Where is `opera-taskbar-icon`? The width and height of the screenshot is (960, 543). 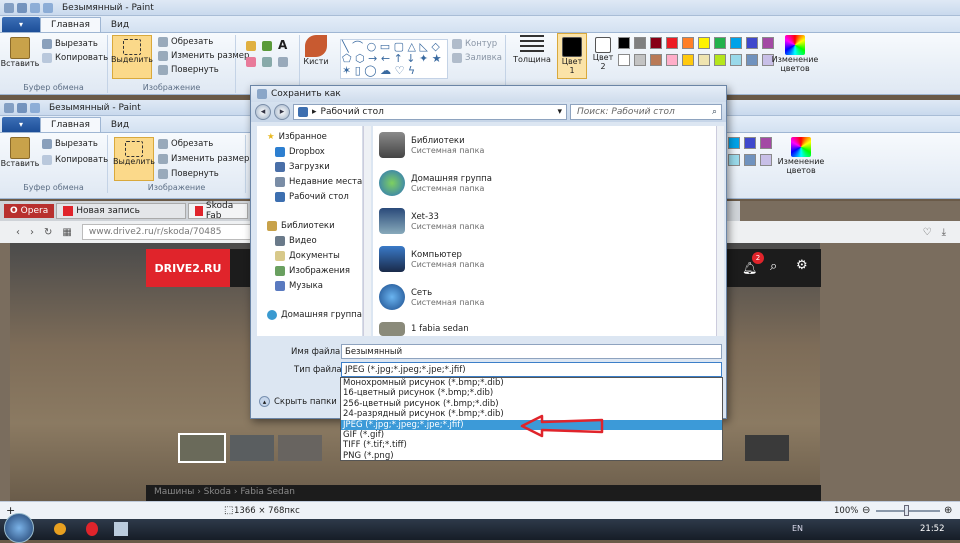
opera-taskbar-icon is located at coordinates (92, 529).